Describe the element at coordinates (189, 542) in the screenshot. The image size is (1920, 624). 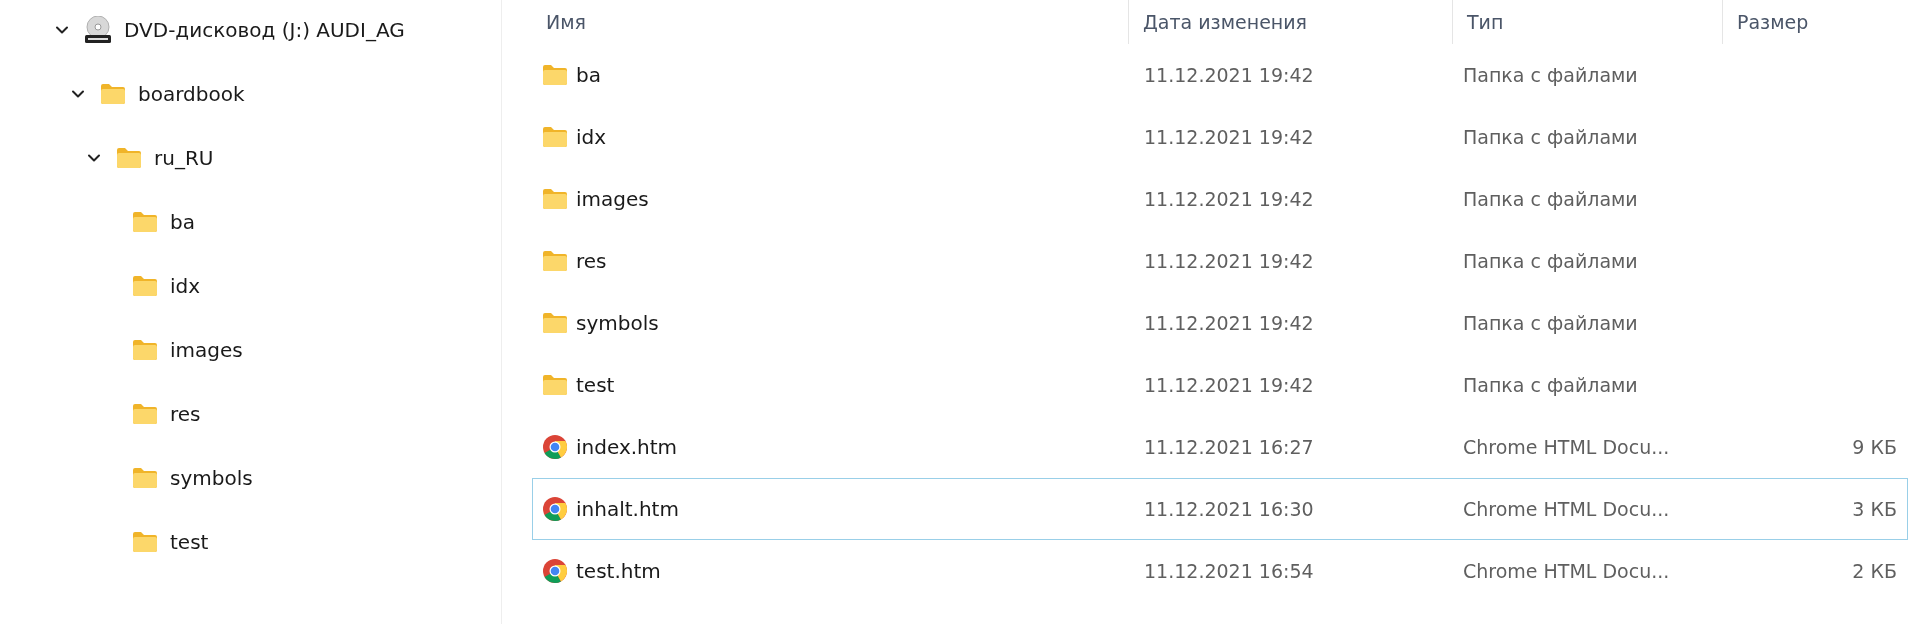
I see `tree-item-label: test` at that location.